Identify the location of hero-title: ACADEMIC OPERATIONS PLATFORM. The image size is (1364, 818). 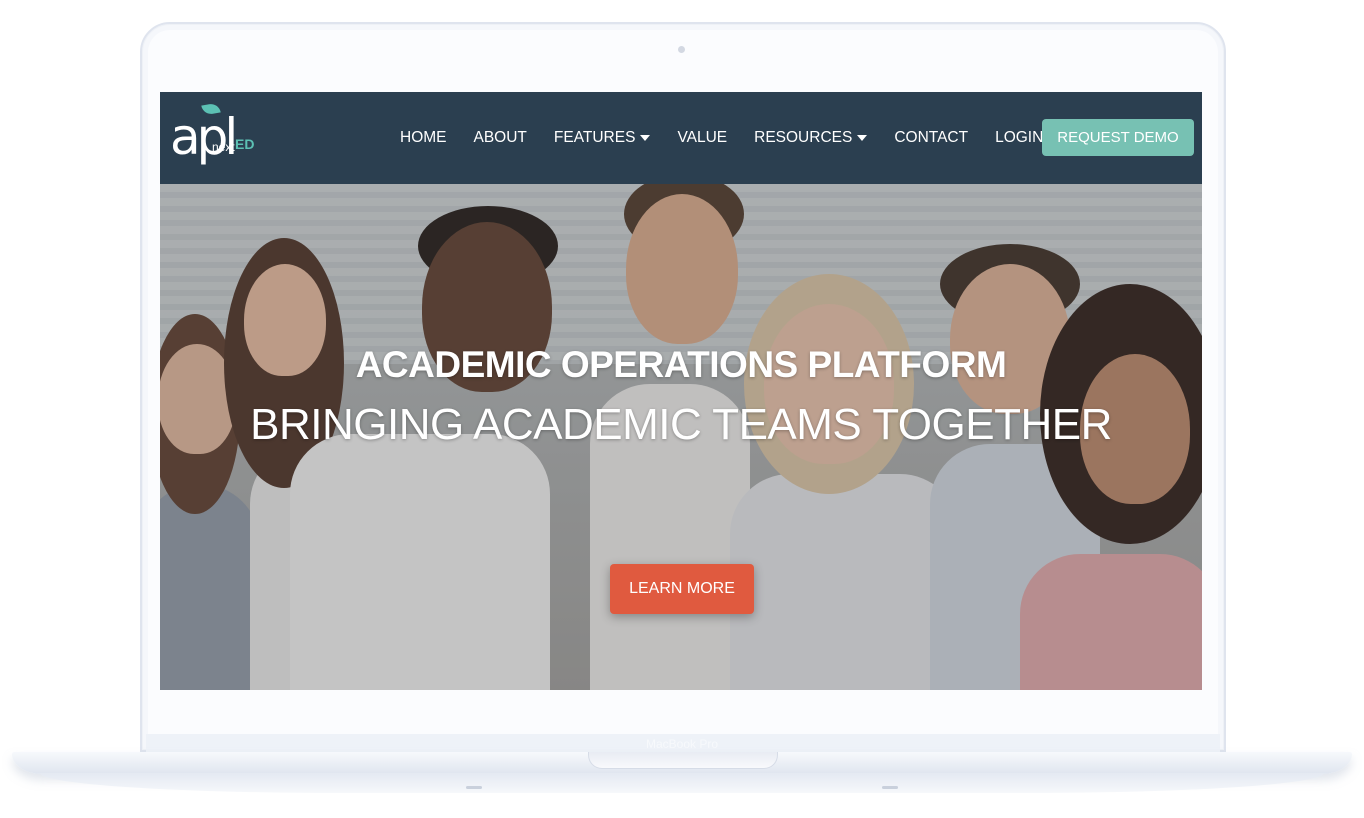
(681, 364).